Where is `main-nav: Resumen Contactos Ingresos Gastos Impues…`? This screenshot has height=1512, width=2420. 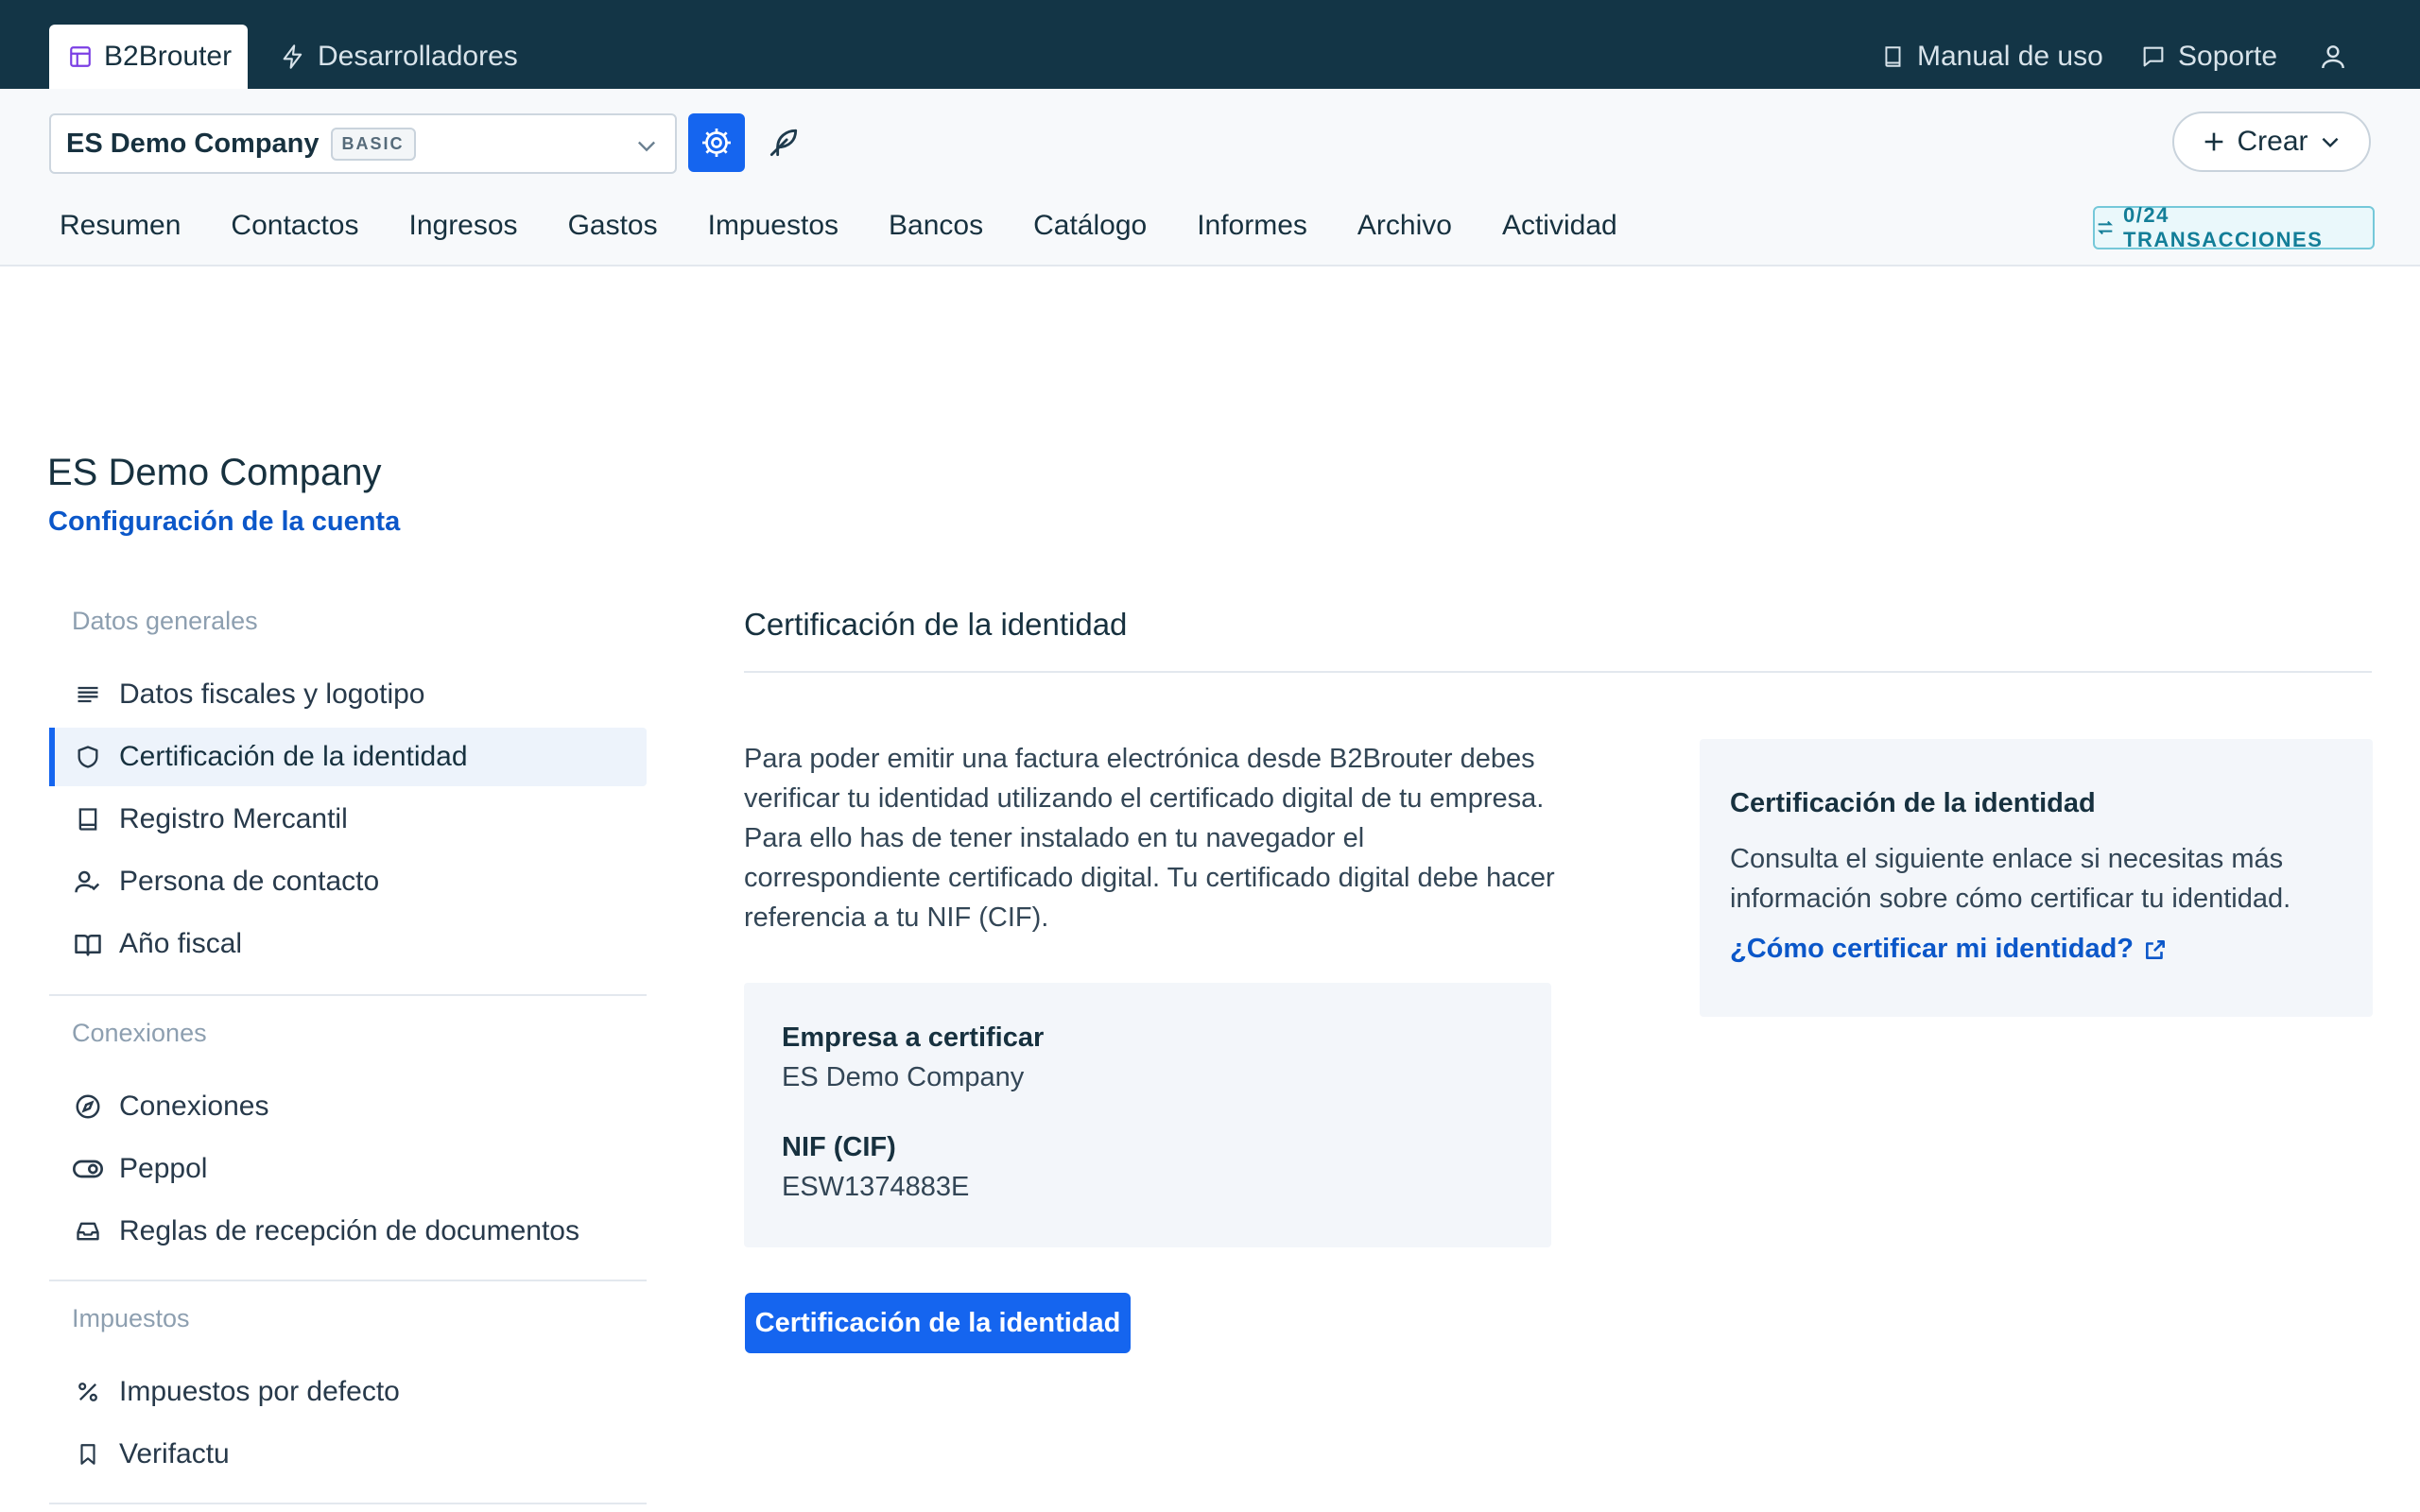
main-nav: Resumen Contactos Ingresos Gastos Impues… is located at coordinates (864, 226).